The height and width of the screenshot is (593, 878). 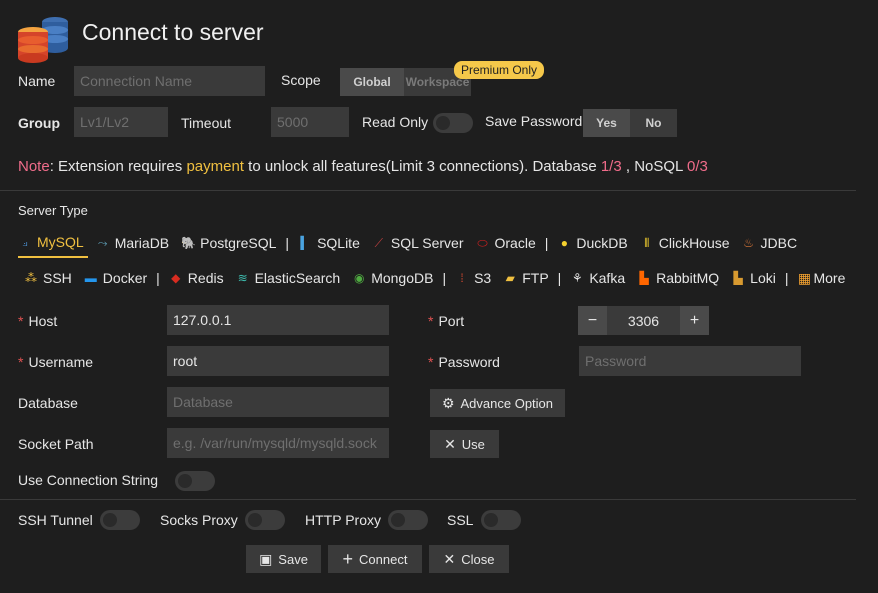 I want to click on server-type-mongodb: ◉ MongoDB, so click(x=393, y=278).